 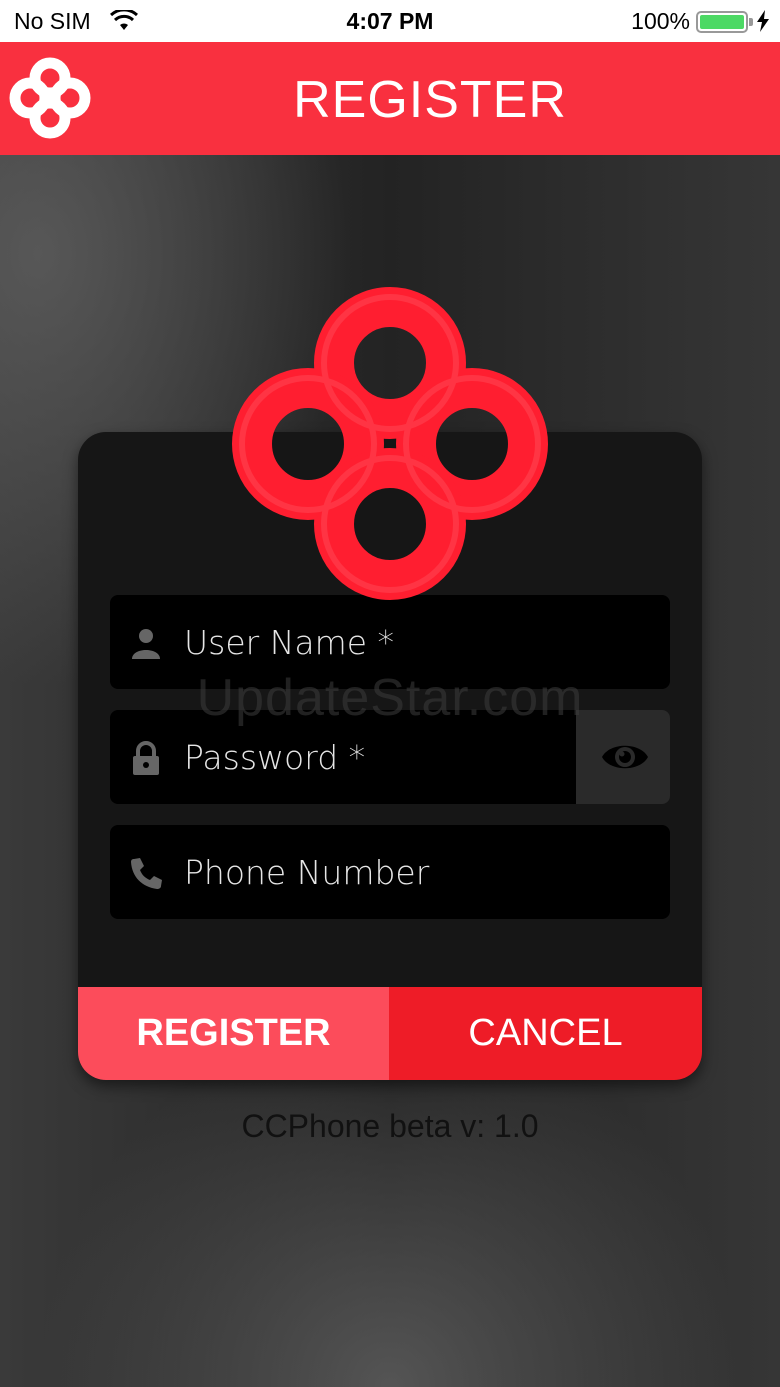 I want to click on cancel-button: CANCEL, so click(x=545, y=1033).